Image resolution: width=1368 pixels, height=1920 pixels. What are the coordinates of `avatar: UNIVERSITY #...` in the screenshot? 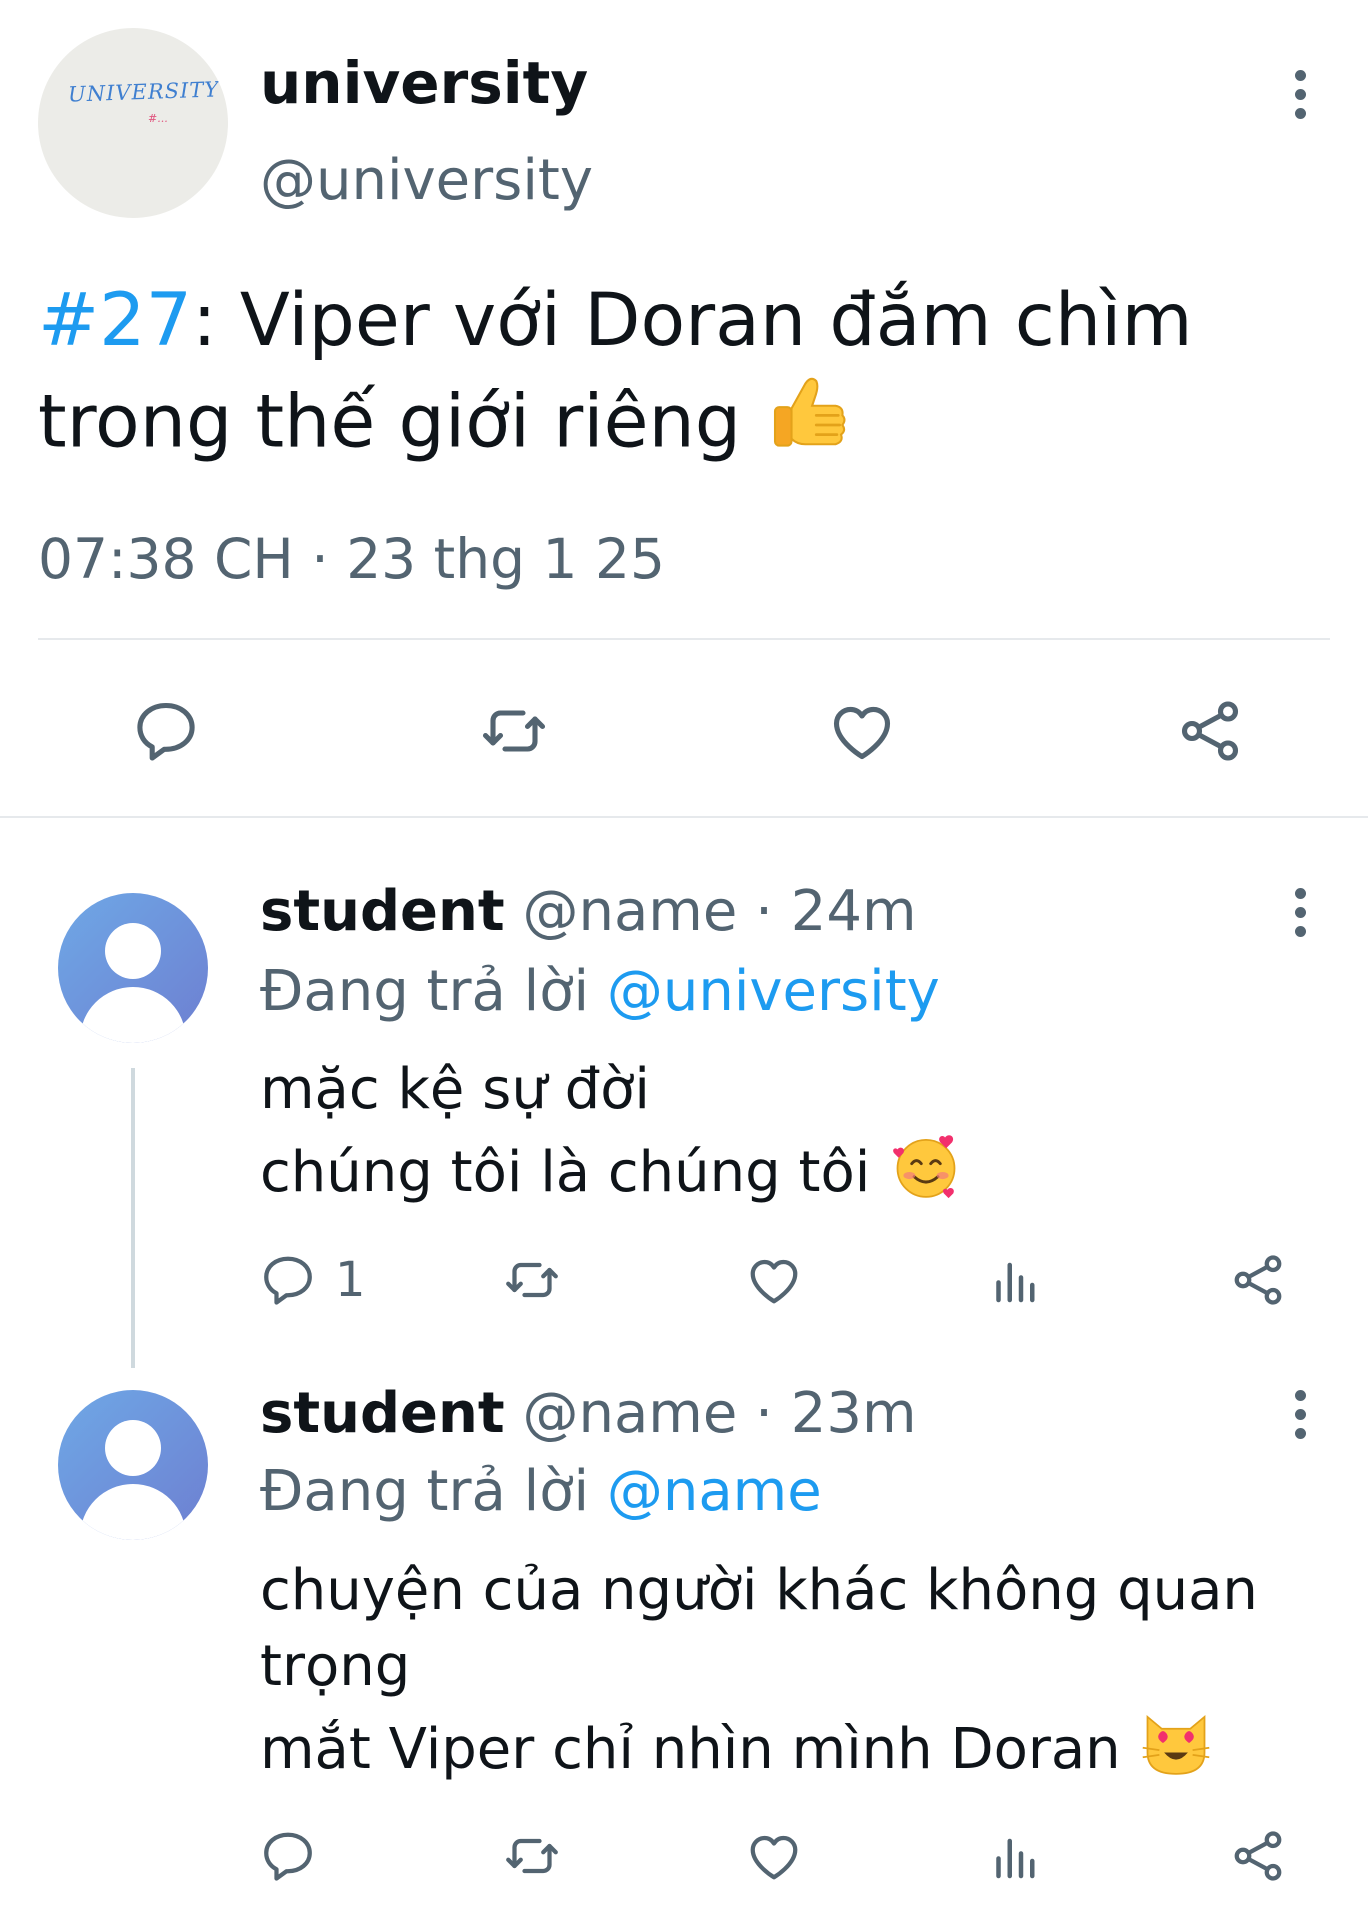 It's located at (133, 123).